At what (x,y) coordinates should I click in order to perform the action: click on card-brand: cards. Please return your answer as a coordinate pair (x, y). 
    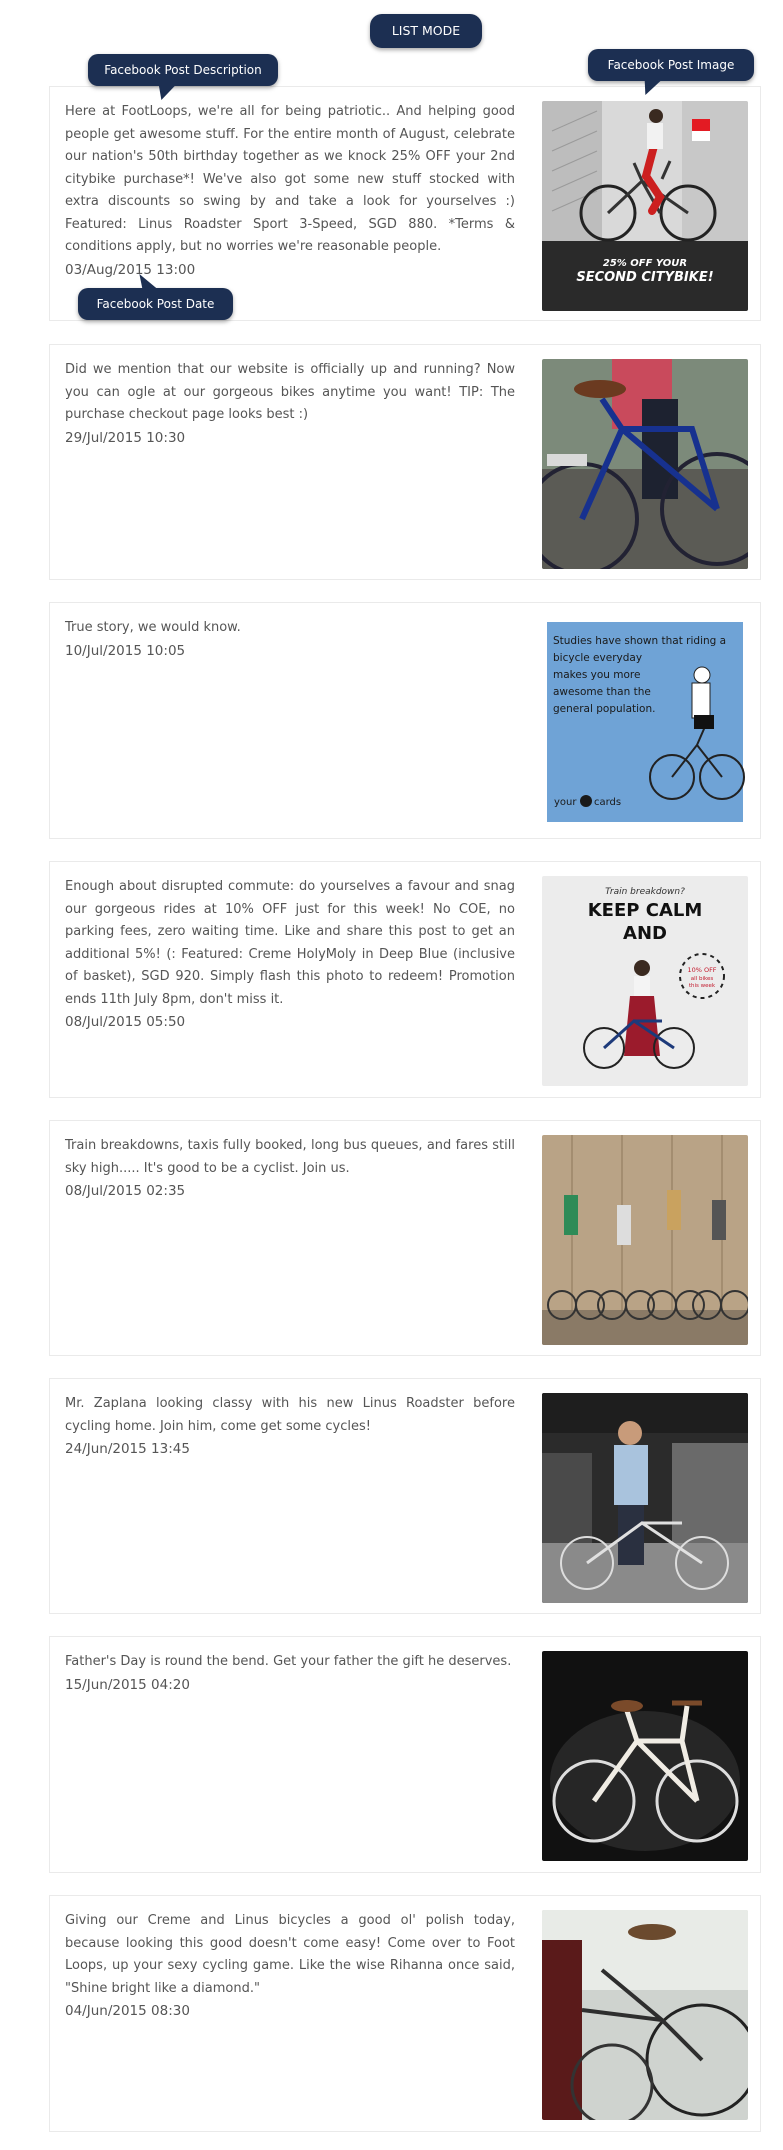
    Looking at the image, I should click on (607, 802).